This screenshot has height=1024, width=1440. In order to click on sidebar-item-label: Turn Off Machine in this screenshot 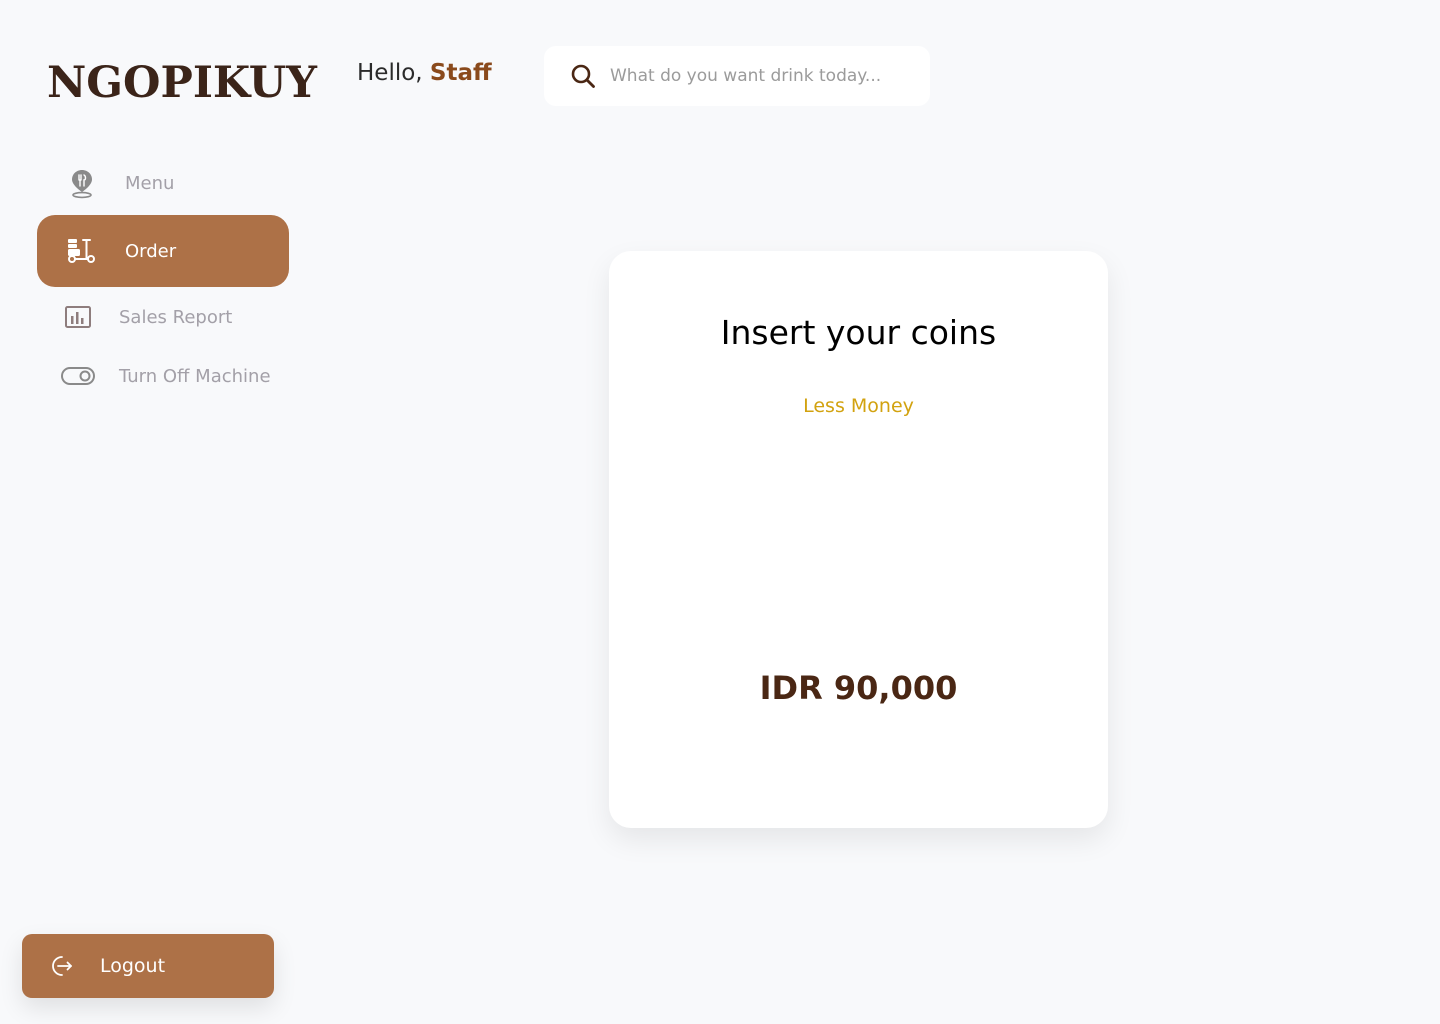, I will do `click(195, 376)`.